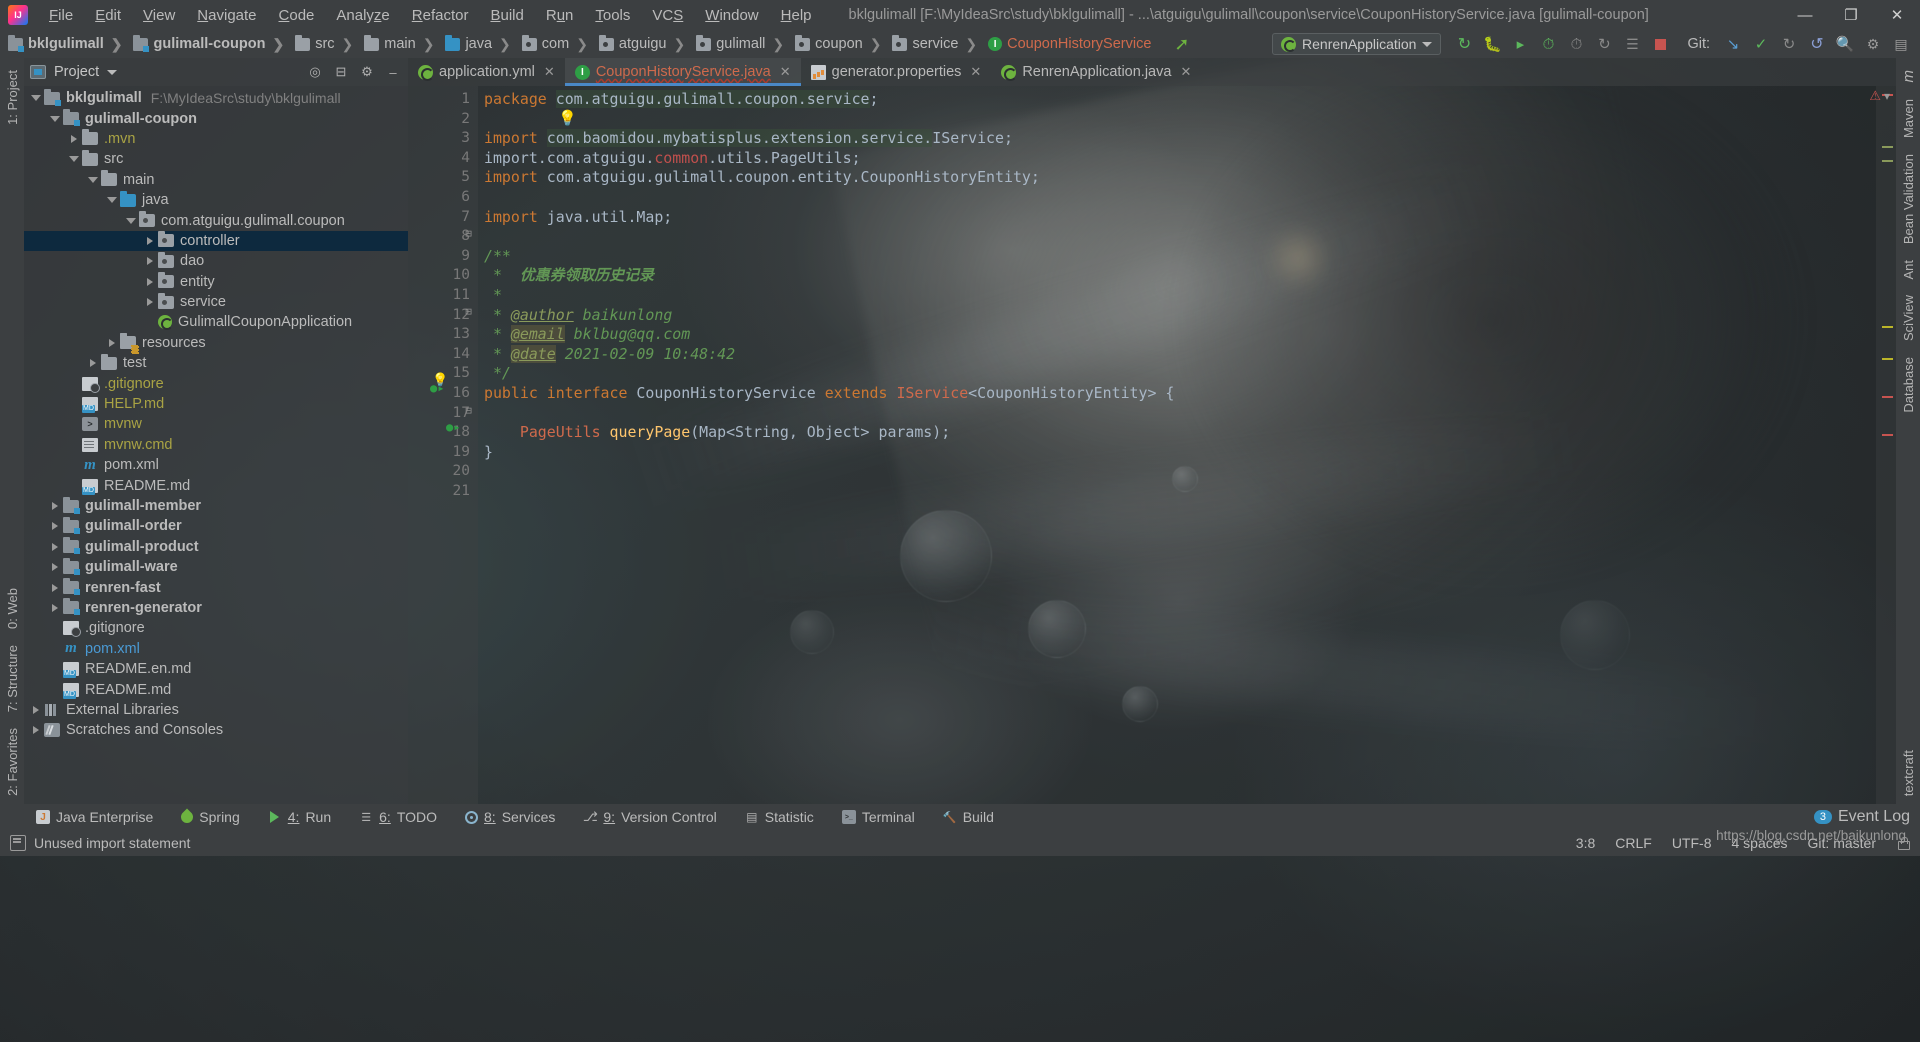 This screenshot has width=1920, height=1042. Describe the element at coordinates (226, 15) in the screenshot. I see `menu-navigate: Navigate` at that location.